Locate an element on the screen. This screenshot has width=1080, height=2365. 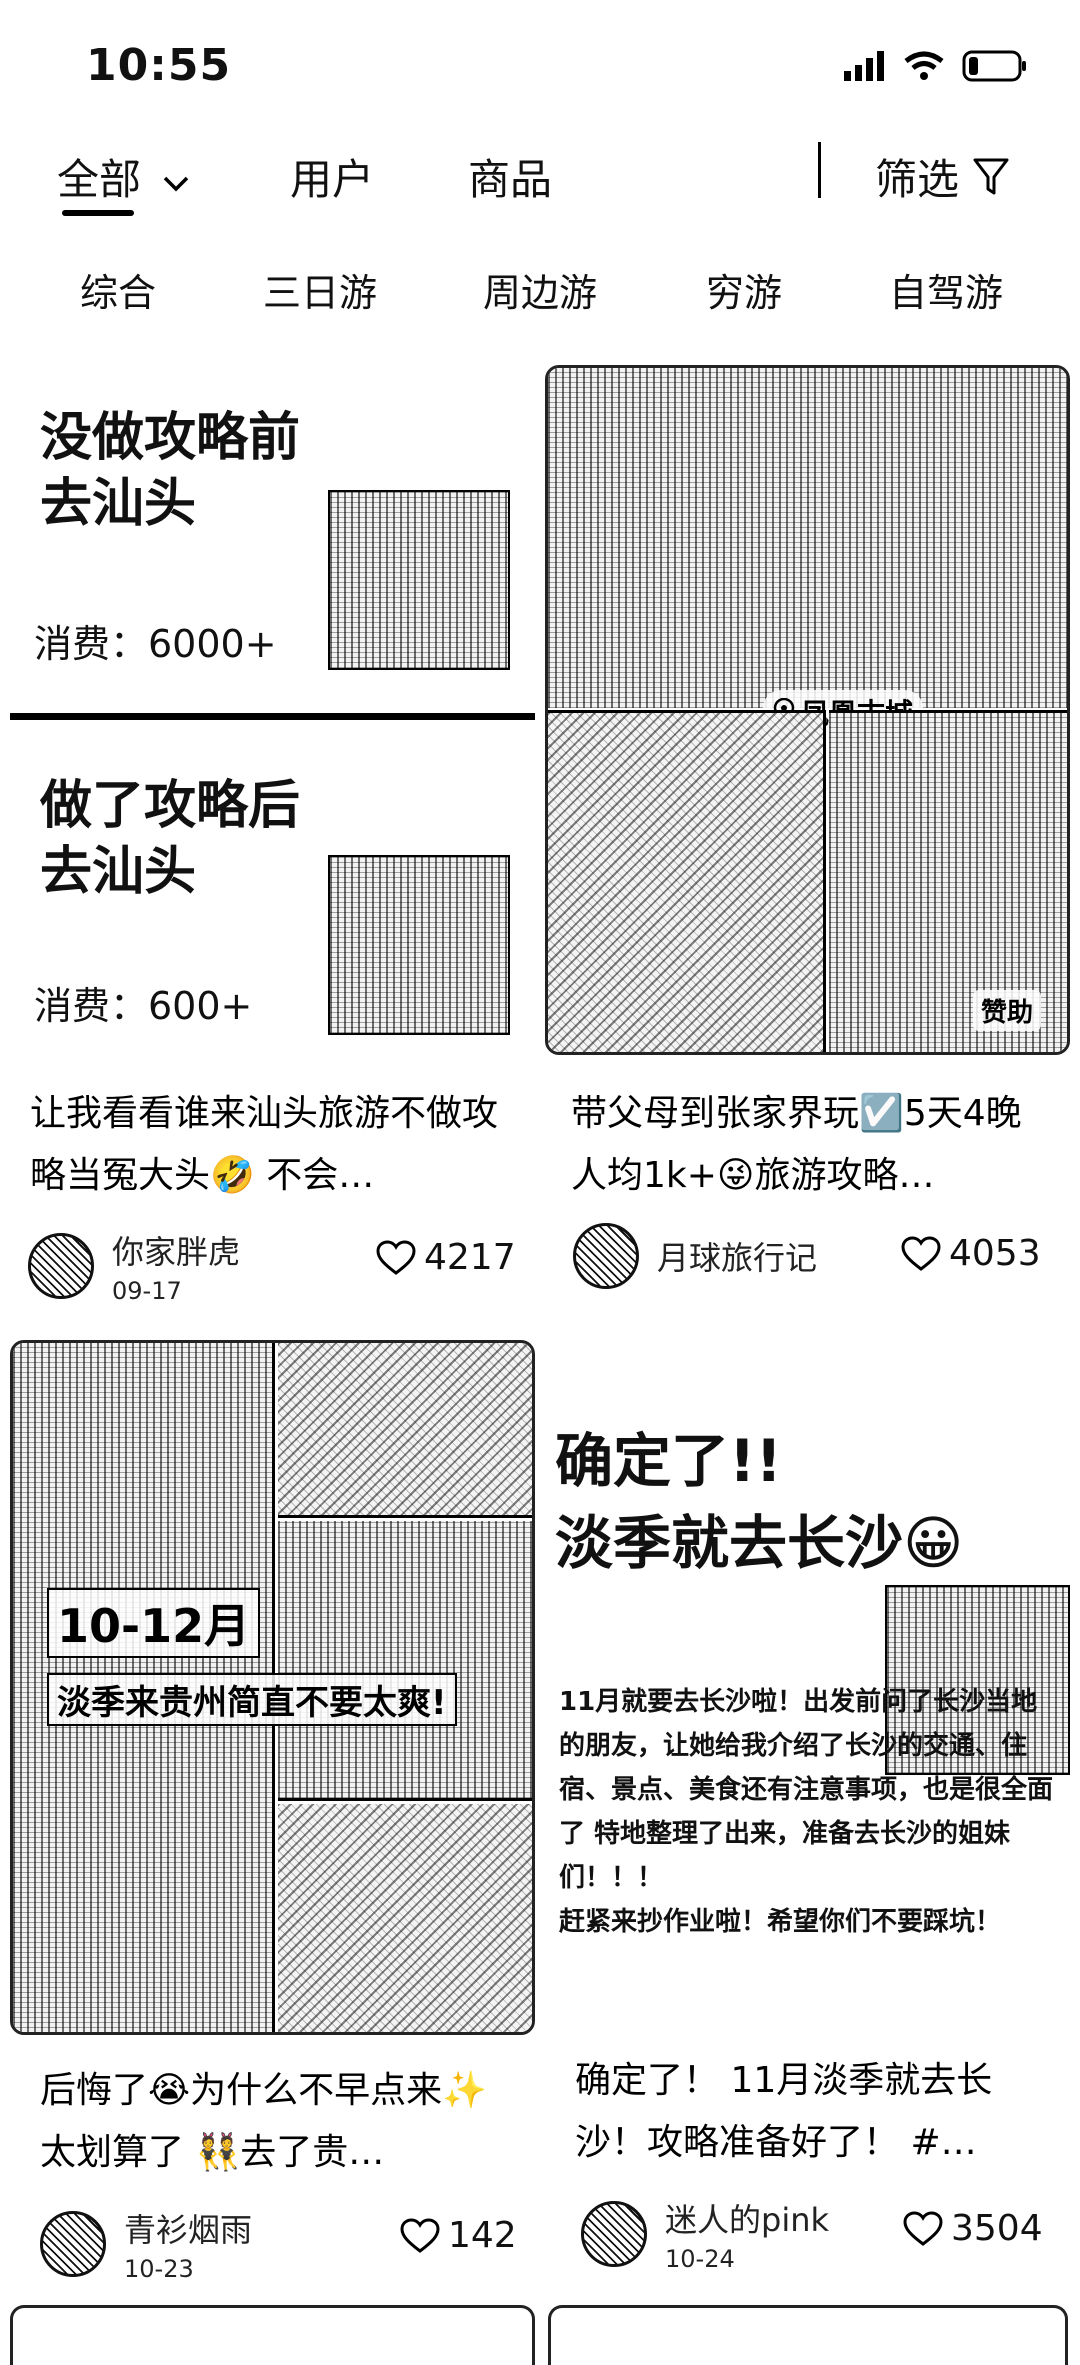
chip-three-day: 三日游 is located at coordinates (320, 289).